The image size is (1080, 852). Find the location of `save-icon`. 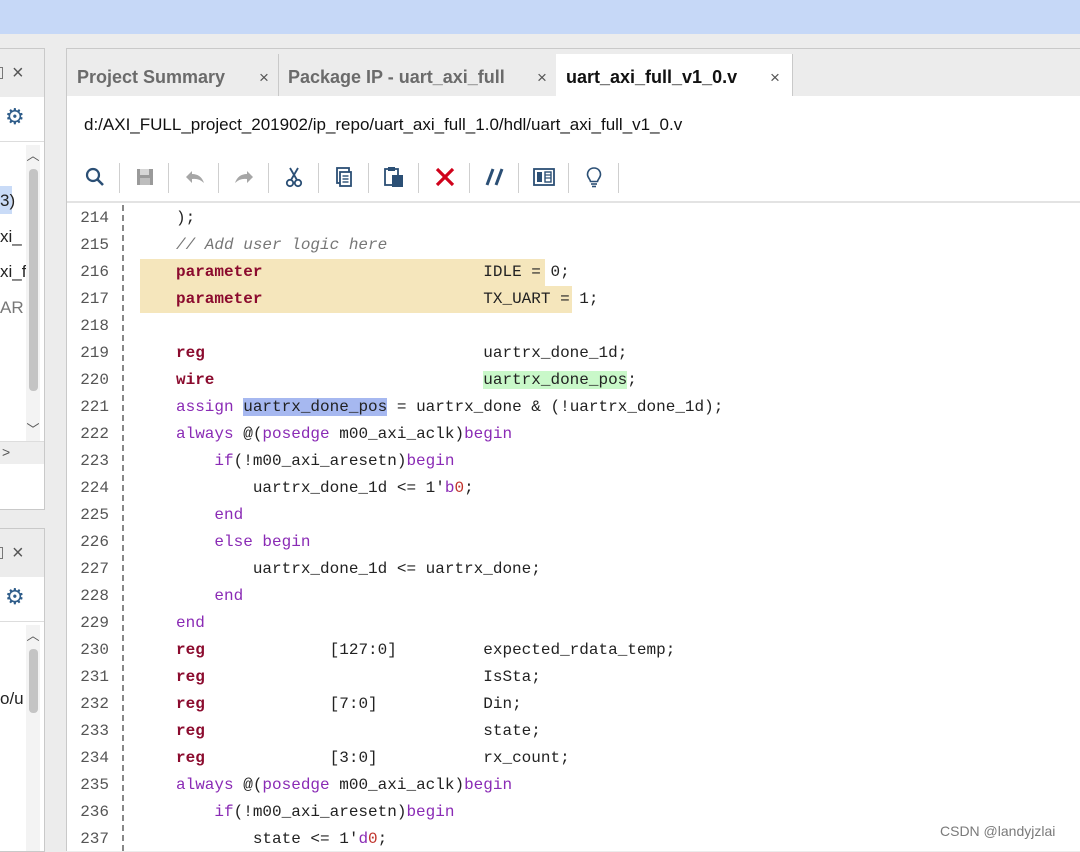

save-icon is located at coordinates (145, 177).